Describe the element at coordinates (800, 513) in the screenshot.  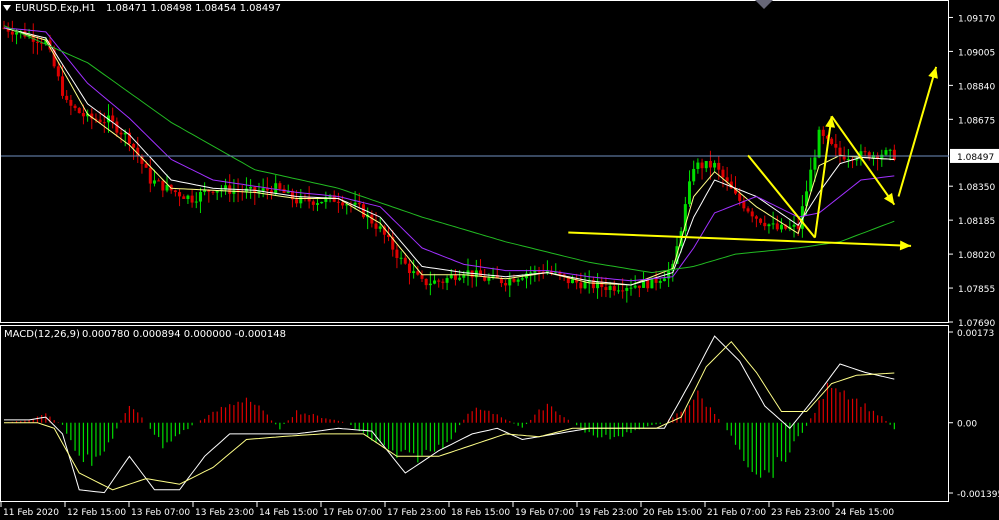
I see `time-tick-label: 23 Feb 23:00` at that location.